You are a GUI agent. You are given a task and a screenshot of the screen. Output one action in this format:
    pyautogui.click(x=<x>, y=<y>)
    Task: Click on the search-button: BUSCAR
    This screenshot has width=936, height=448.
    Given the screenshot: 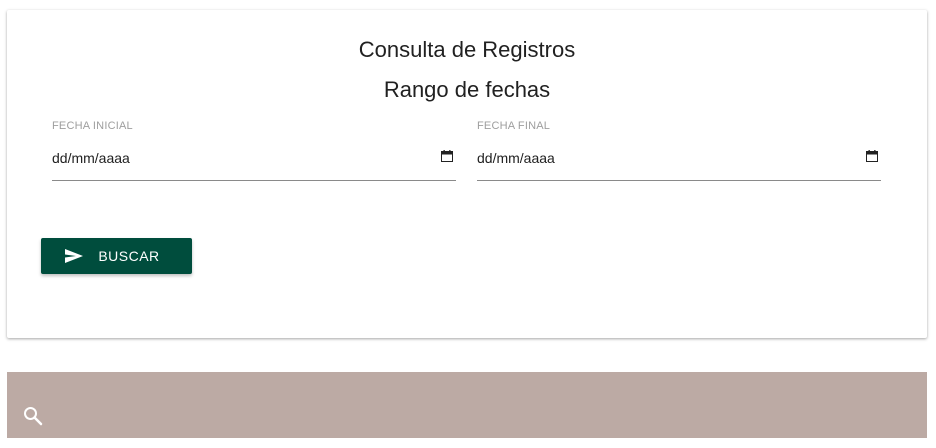 What is the action you would take?
    pyautogui.click(x=116, y=256)
    